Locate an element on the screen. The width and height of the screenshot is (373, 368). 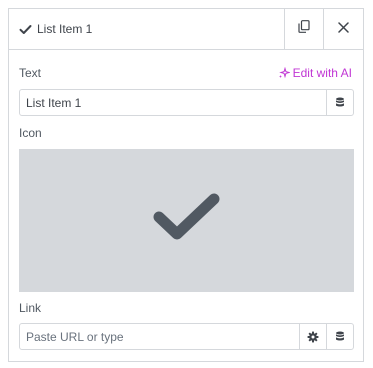
close-icon is located at coordinates (343, 29).